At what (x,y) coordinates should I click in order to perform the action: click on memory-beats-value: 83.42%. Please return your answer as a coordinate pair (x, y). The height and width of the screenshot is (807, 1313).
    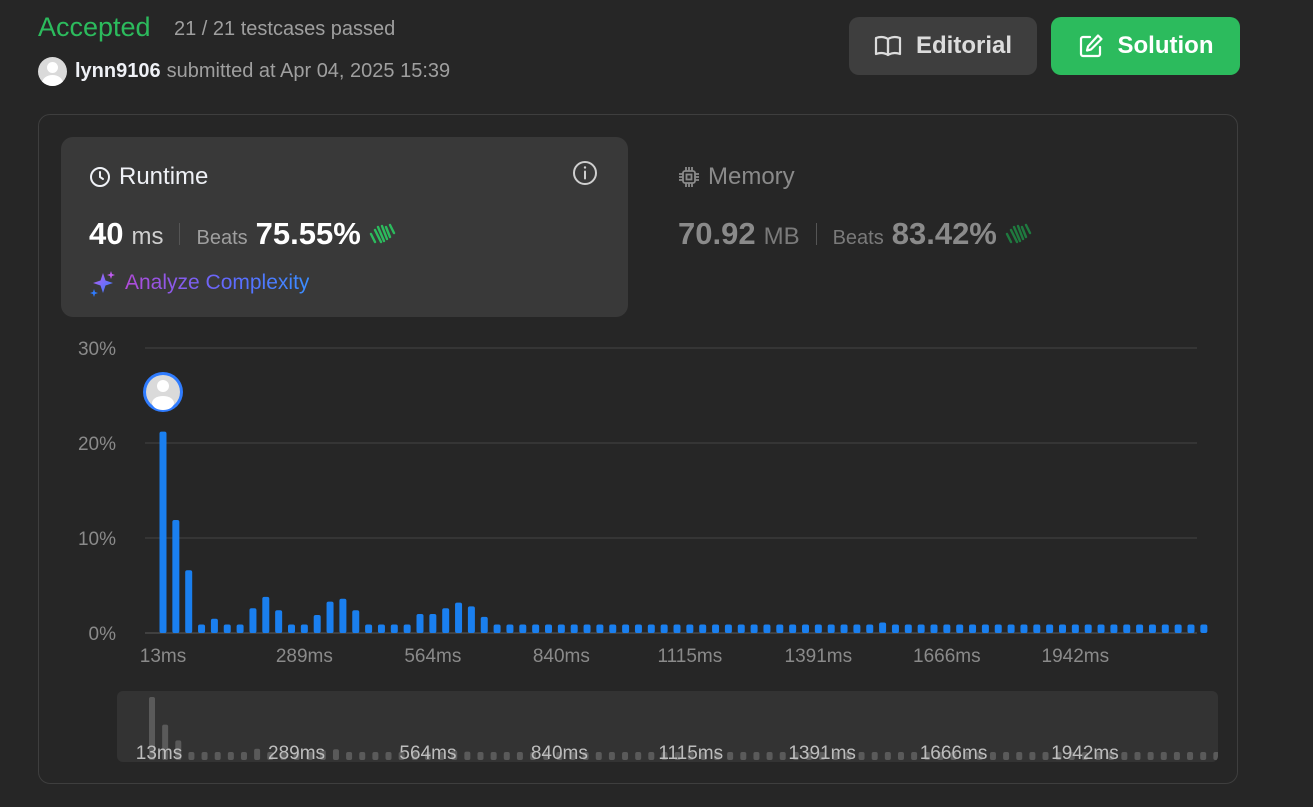
    Looking at the image, I should click on (944, 233).